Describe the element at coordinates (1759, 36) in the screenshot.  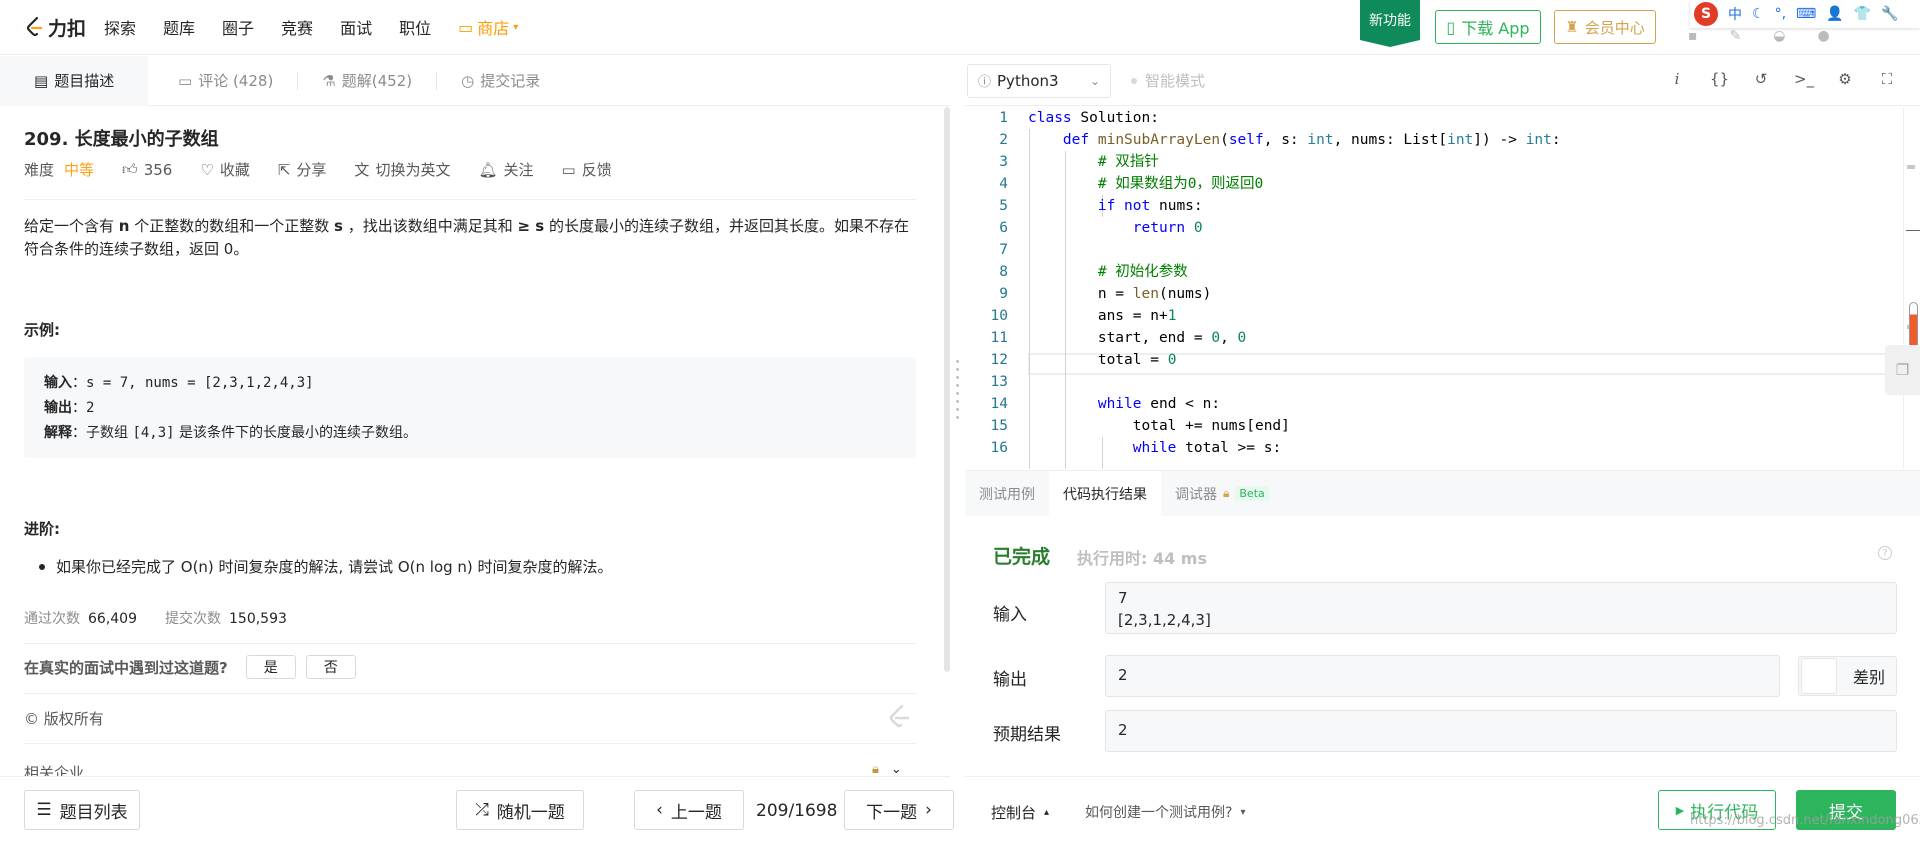
I see `header-hidden-icons: ▪ ✎ ◒ ●` at that location.